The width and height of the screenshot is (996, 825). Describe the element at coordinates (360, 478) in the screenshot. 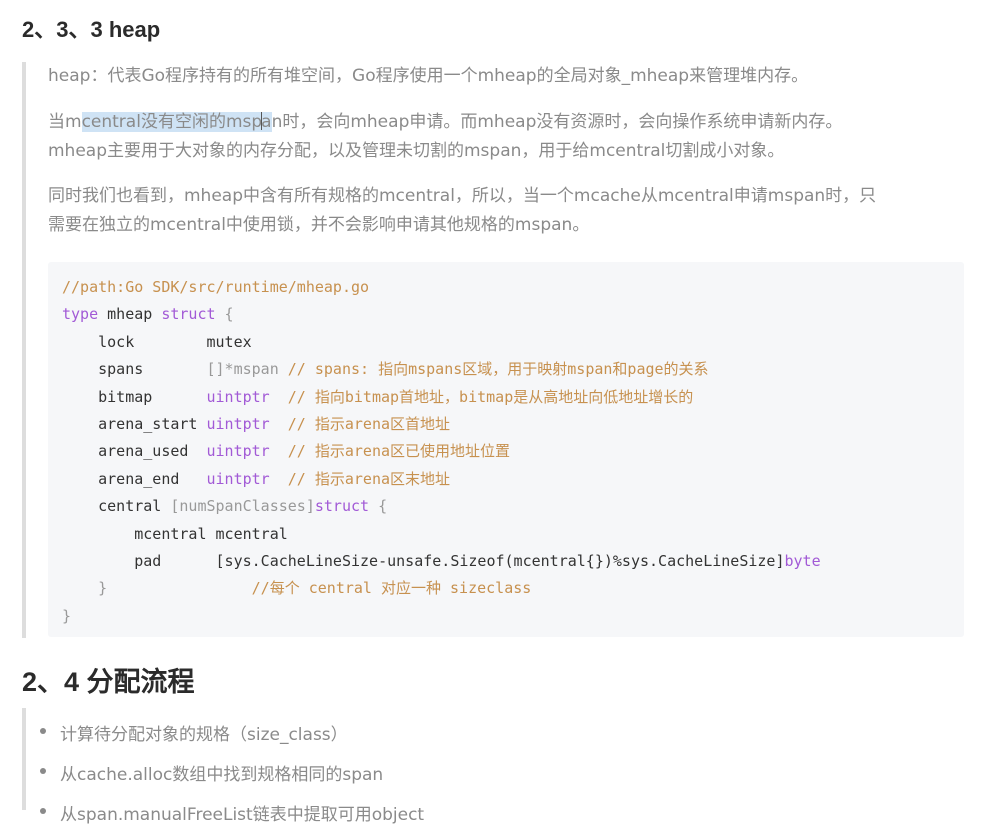

I see `code-comment-arena-end: // 指示arena区末地址` at that location.